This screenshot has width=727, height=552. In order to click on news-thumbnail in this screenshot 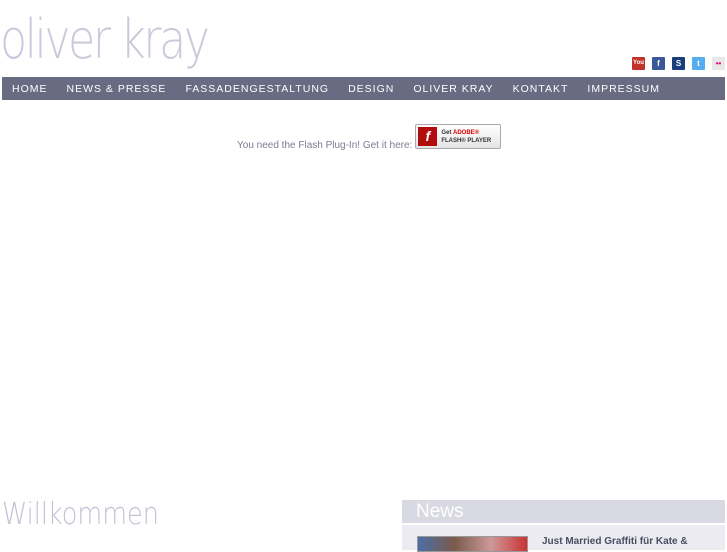, I will do `click(472, 544)`.